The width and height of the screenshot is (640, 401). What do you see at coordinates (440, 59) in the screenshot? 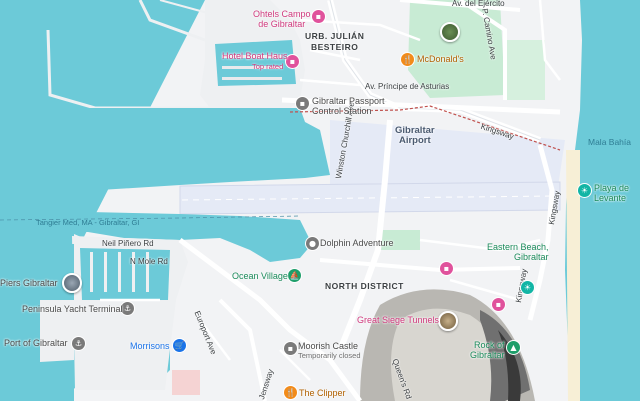
I see `poi-mcdonalds: McDonald's` at bounding box center [440, 59].